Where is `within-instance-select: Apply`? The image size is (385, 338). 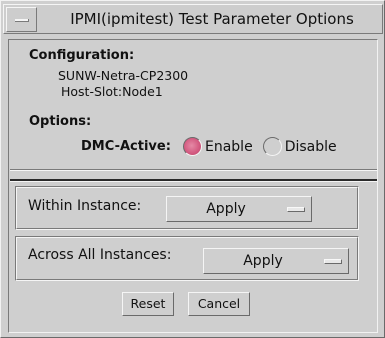
within-instance-select: Apply is located at coordinates (239, 209).